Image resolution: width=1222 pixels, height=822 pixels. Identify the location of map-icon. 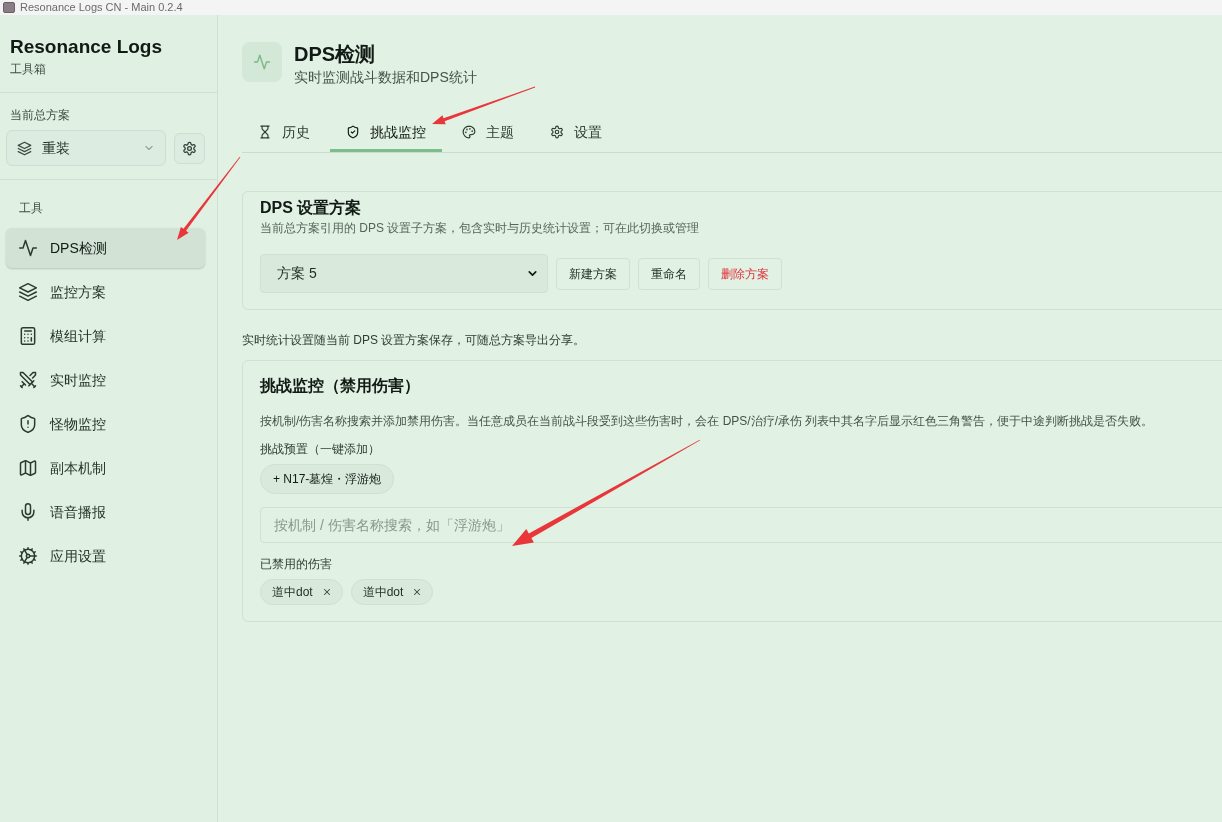
(28, 468).